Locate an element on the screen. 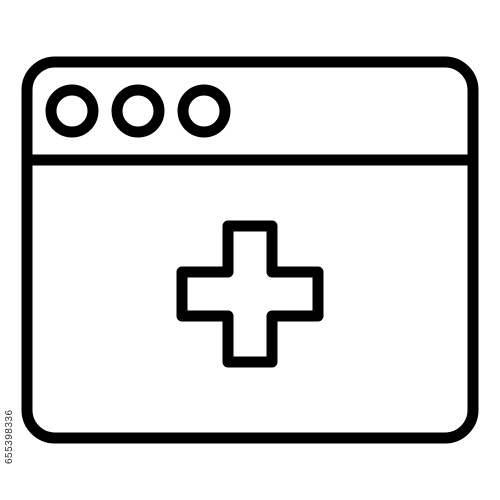  image-id-watermark: 655398336 is located at coordinates (9, 437).